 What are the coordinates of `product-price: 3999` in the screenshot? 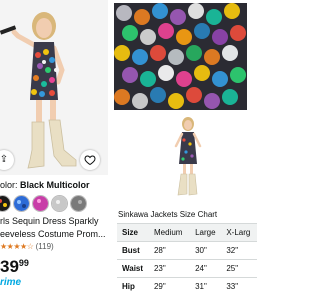 It's located at (14, 267).